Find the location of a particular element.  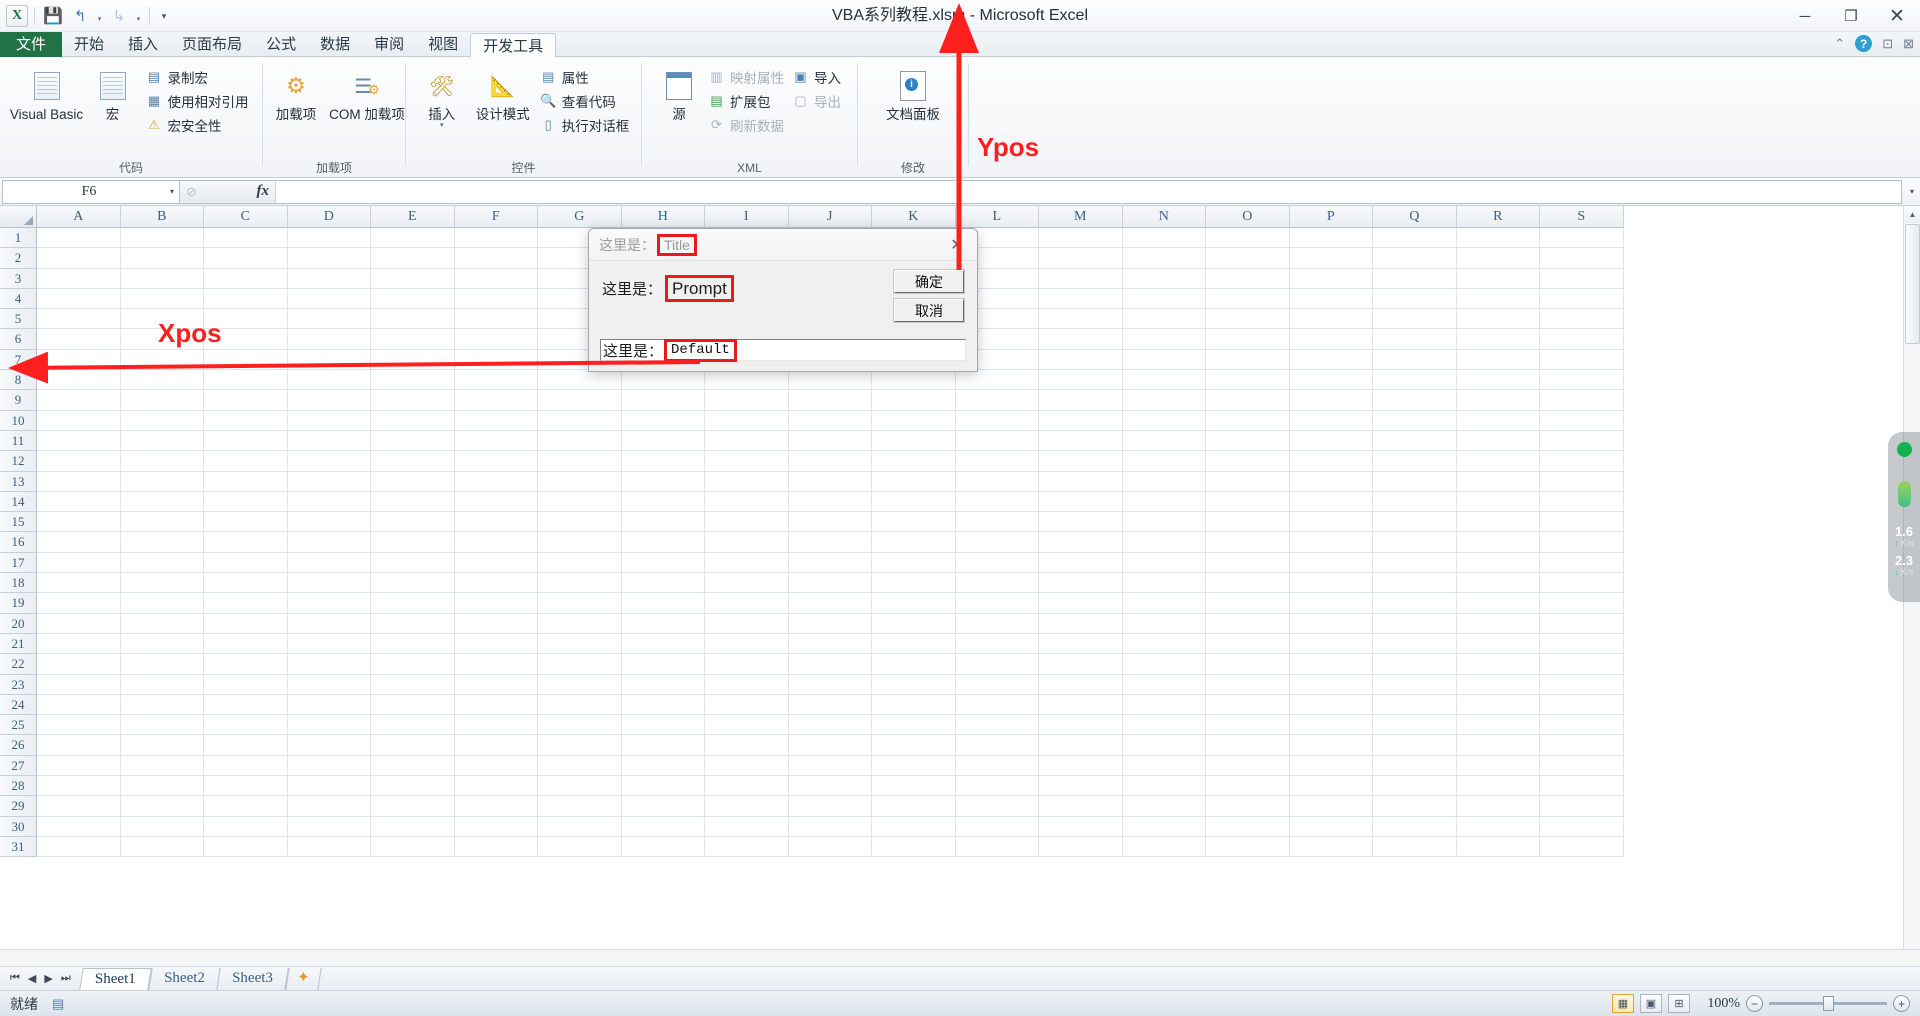

cell-A26 is located at coordinates (79, 745).